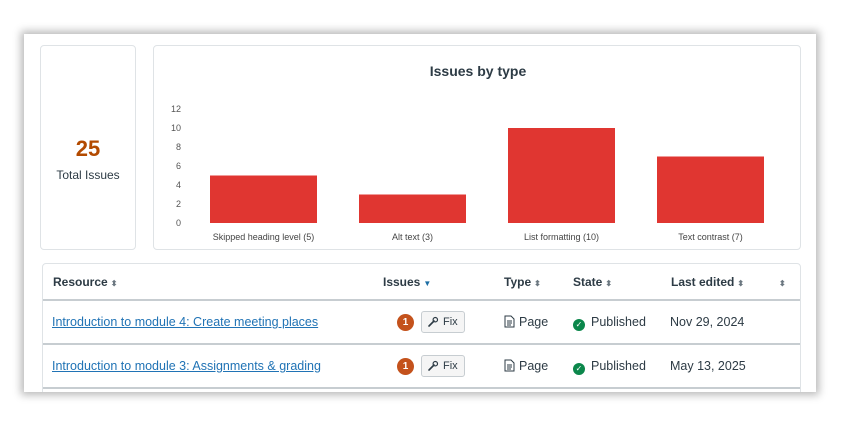 Image resolution: width=850 pixels, height=426 pixels. What do you see at coordinates (176, 109) in the screenshot?
I see `y-tick-label: 12` at bounding box center [176, 109].